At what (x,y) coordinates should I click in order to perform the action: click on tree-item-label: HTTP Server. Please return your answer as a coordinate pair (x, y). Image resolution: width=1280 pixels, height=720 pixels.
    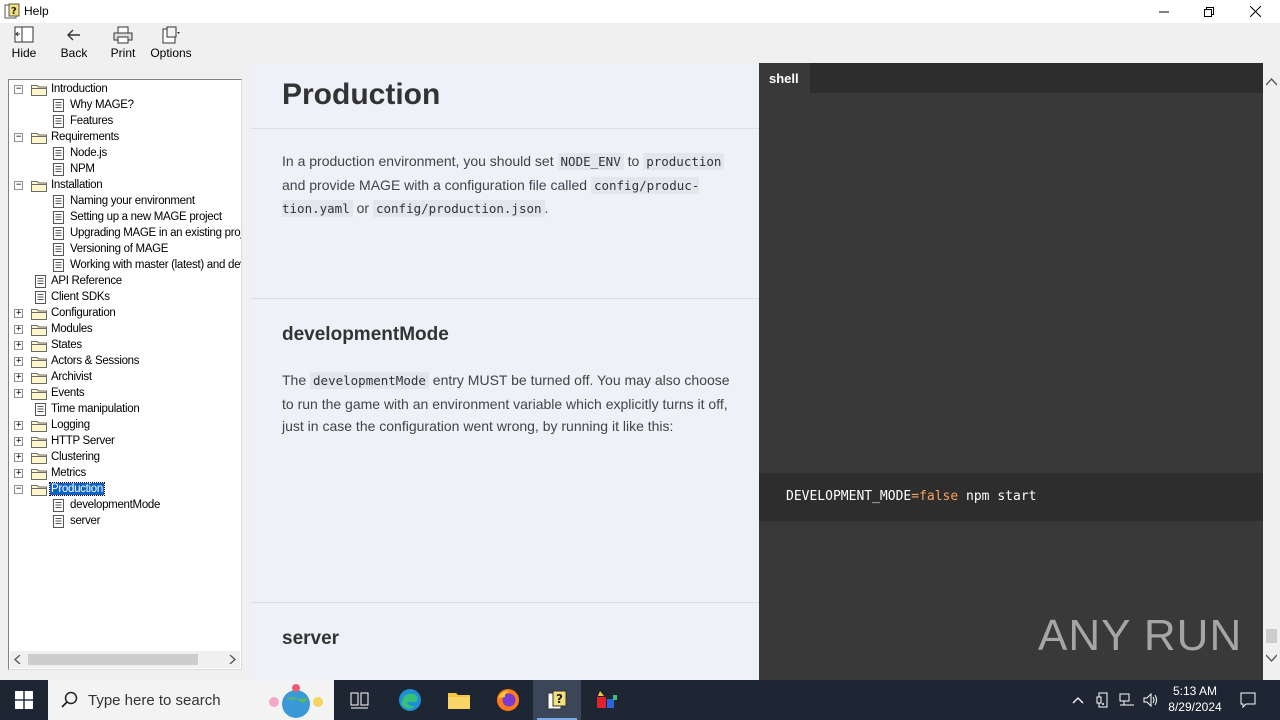
    Looking at the image, I should click on (83, 441).